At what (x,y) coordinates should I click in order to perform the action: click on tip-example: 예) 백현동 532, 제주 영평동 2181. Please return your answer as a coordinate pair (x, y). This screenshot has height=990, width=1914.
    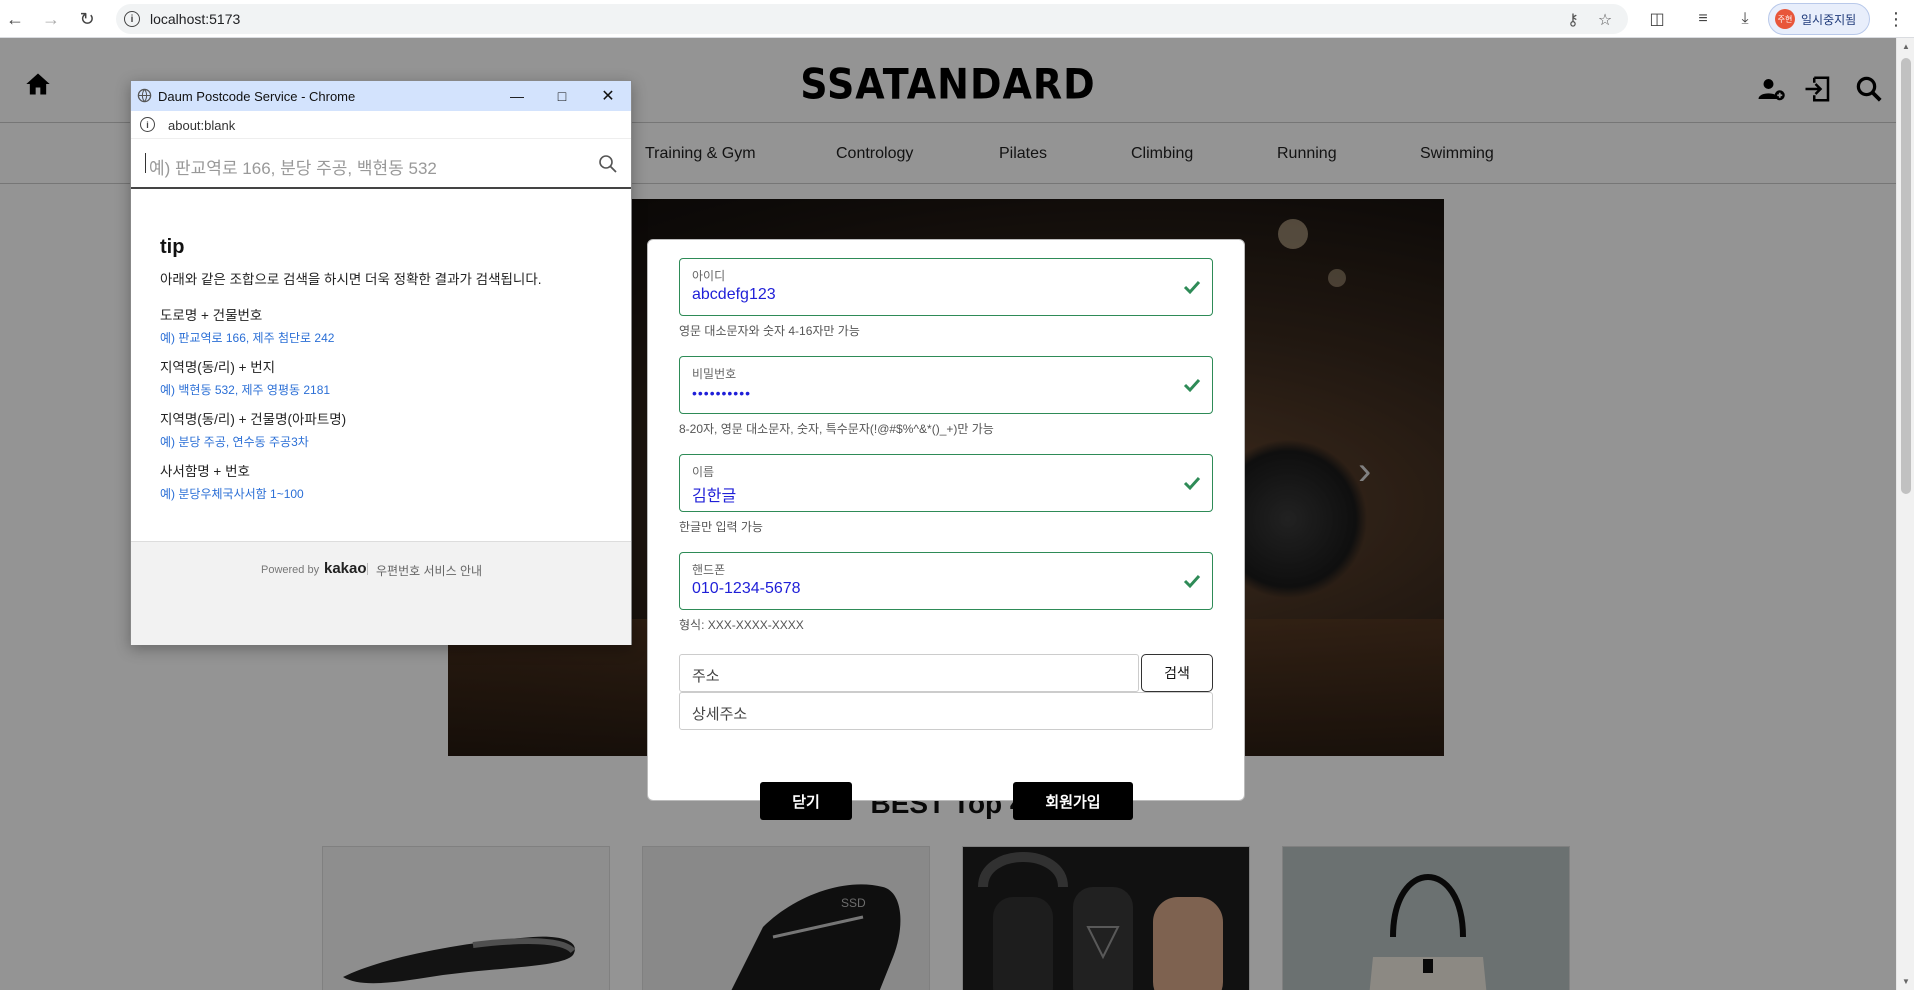
    Looking at the image, I should click on (245, 390).